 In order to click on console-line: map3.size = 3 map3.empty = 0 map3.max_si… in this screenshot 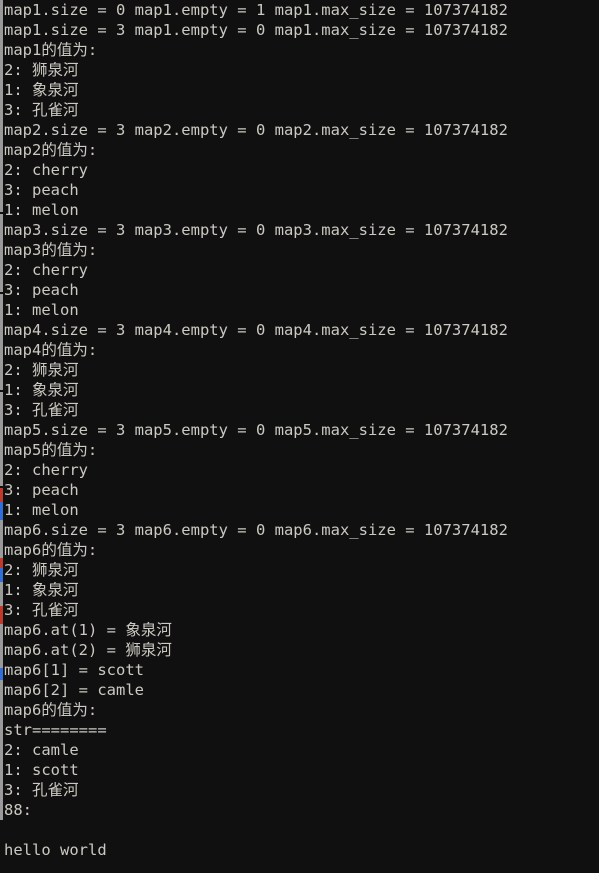, I will do `click(256, 230)`.